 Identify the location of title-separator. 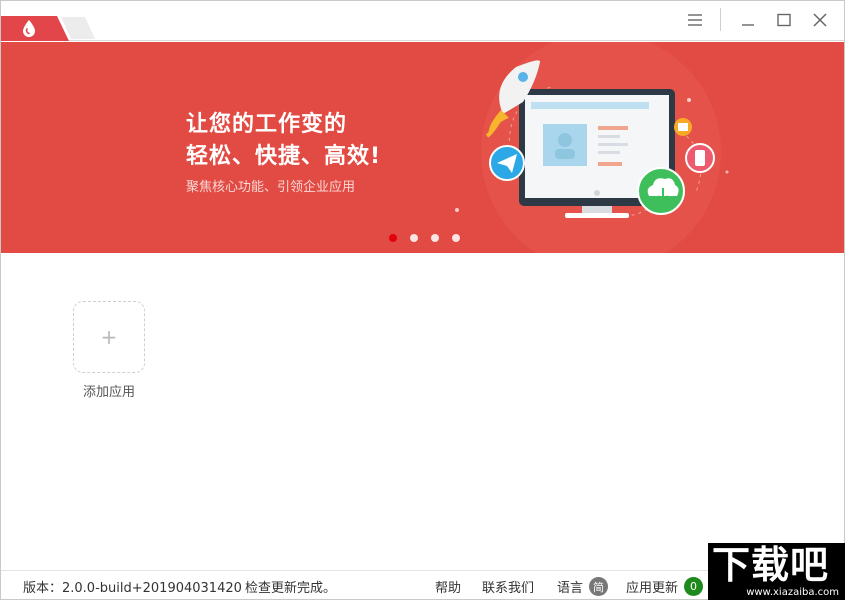
(720, 19).